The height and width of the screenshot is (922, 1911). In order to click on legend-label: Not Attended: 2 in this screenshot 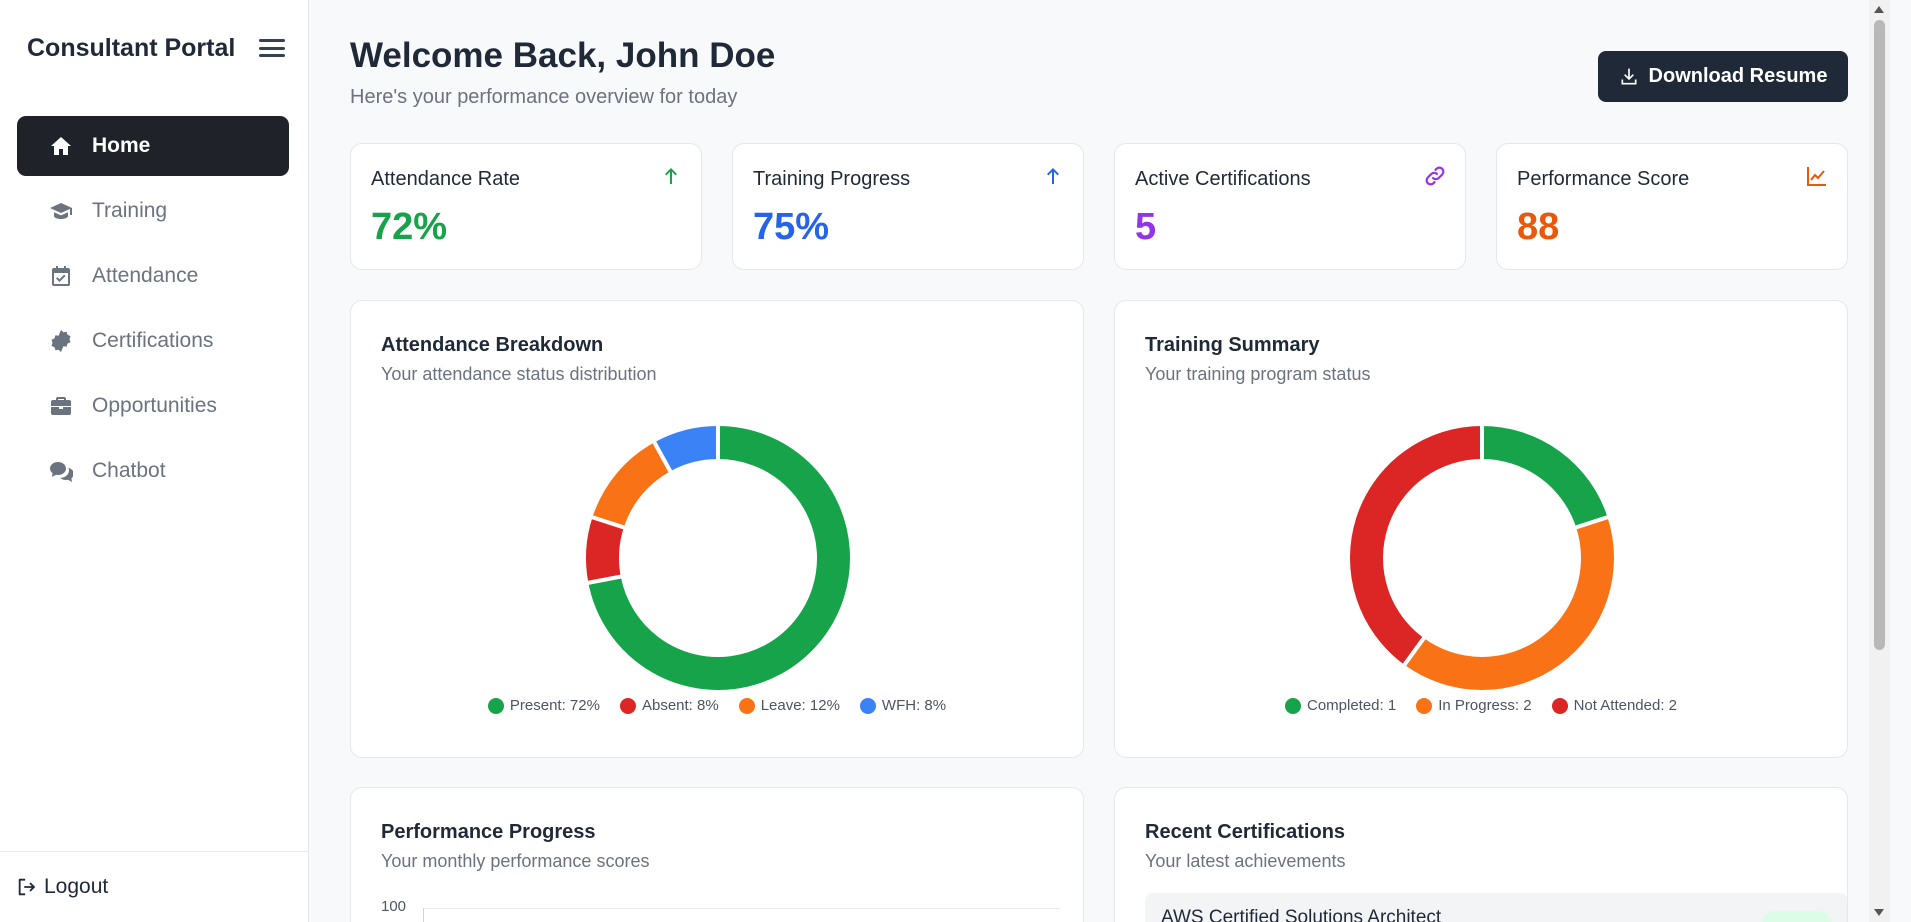, I will do `click(1625, 705)`.